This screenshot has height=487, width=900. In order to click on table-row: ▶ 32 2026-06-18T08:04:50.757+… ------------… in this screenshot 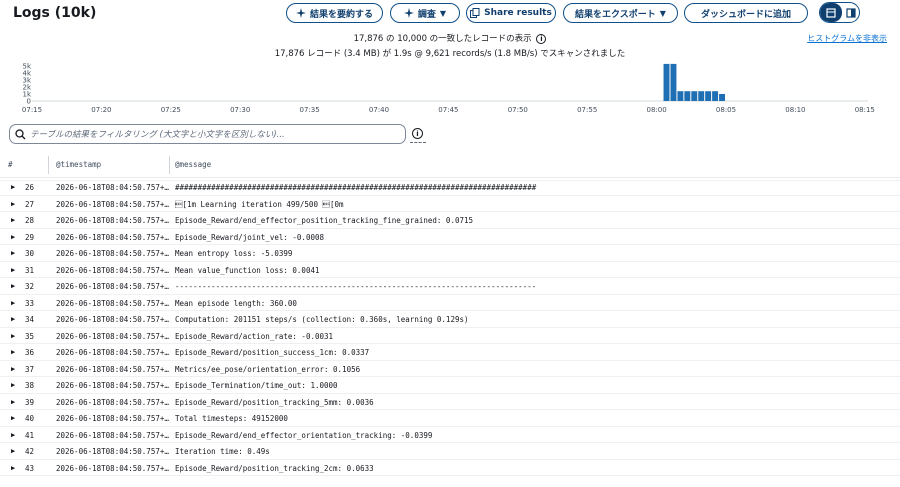, I will do `click(450, 286)`.